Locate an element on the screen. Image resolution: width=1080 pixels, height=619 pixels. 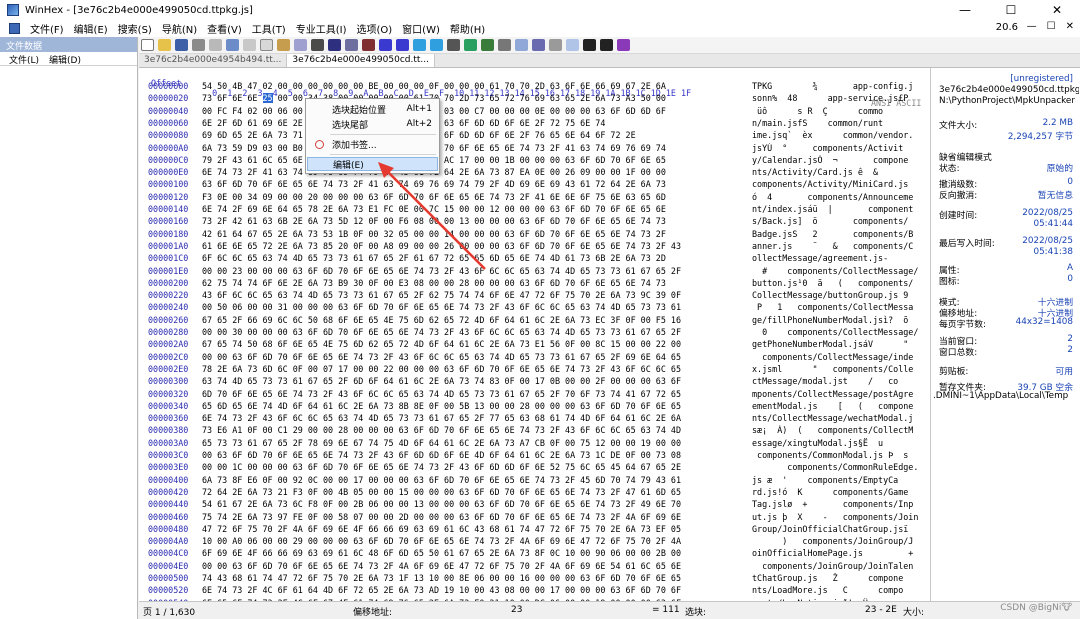
row-ascii: 0 components/CollectMessage/ is located at coordinates (840, 332).